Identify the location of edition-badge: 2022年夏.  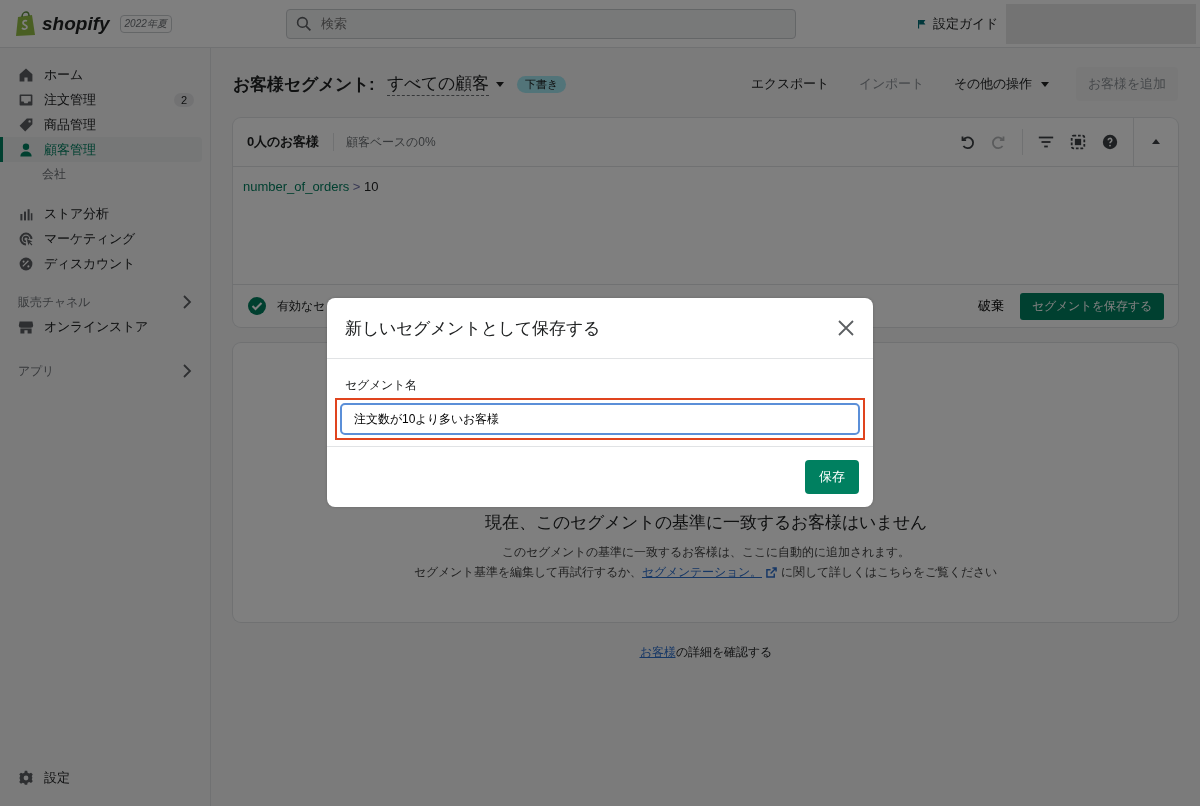
(145, 23).